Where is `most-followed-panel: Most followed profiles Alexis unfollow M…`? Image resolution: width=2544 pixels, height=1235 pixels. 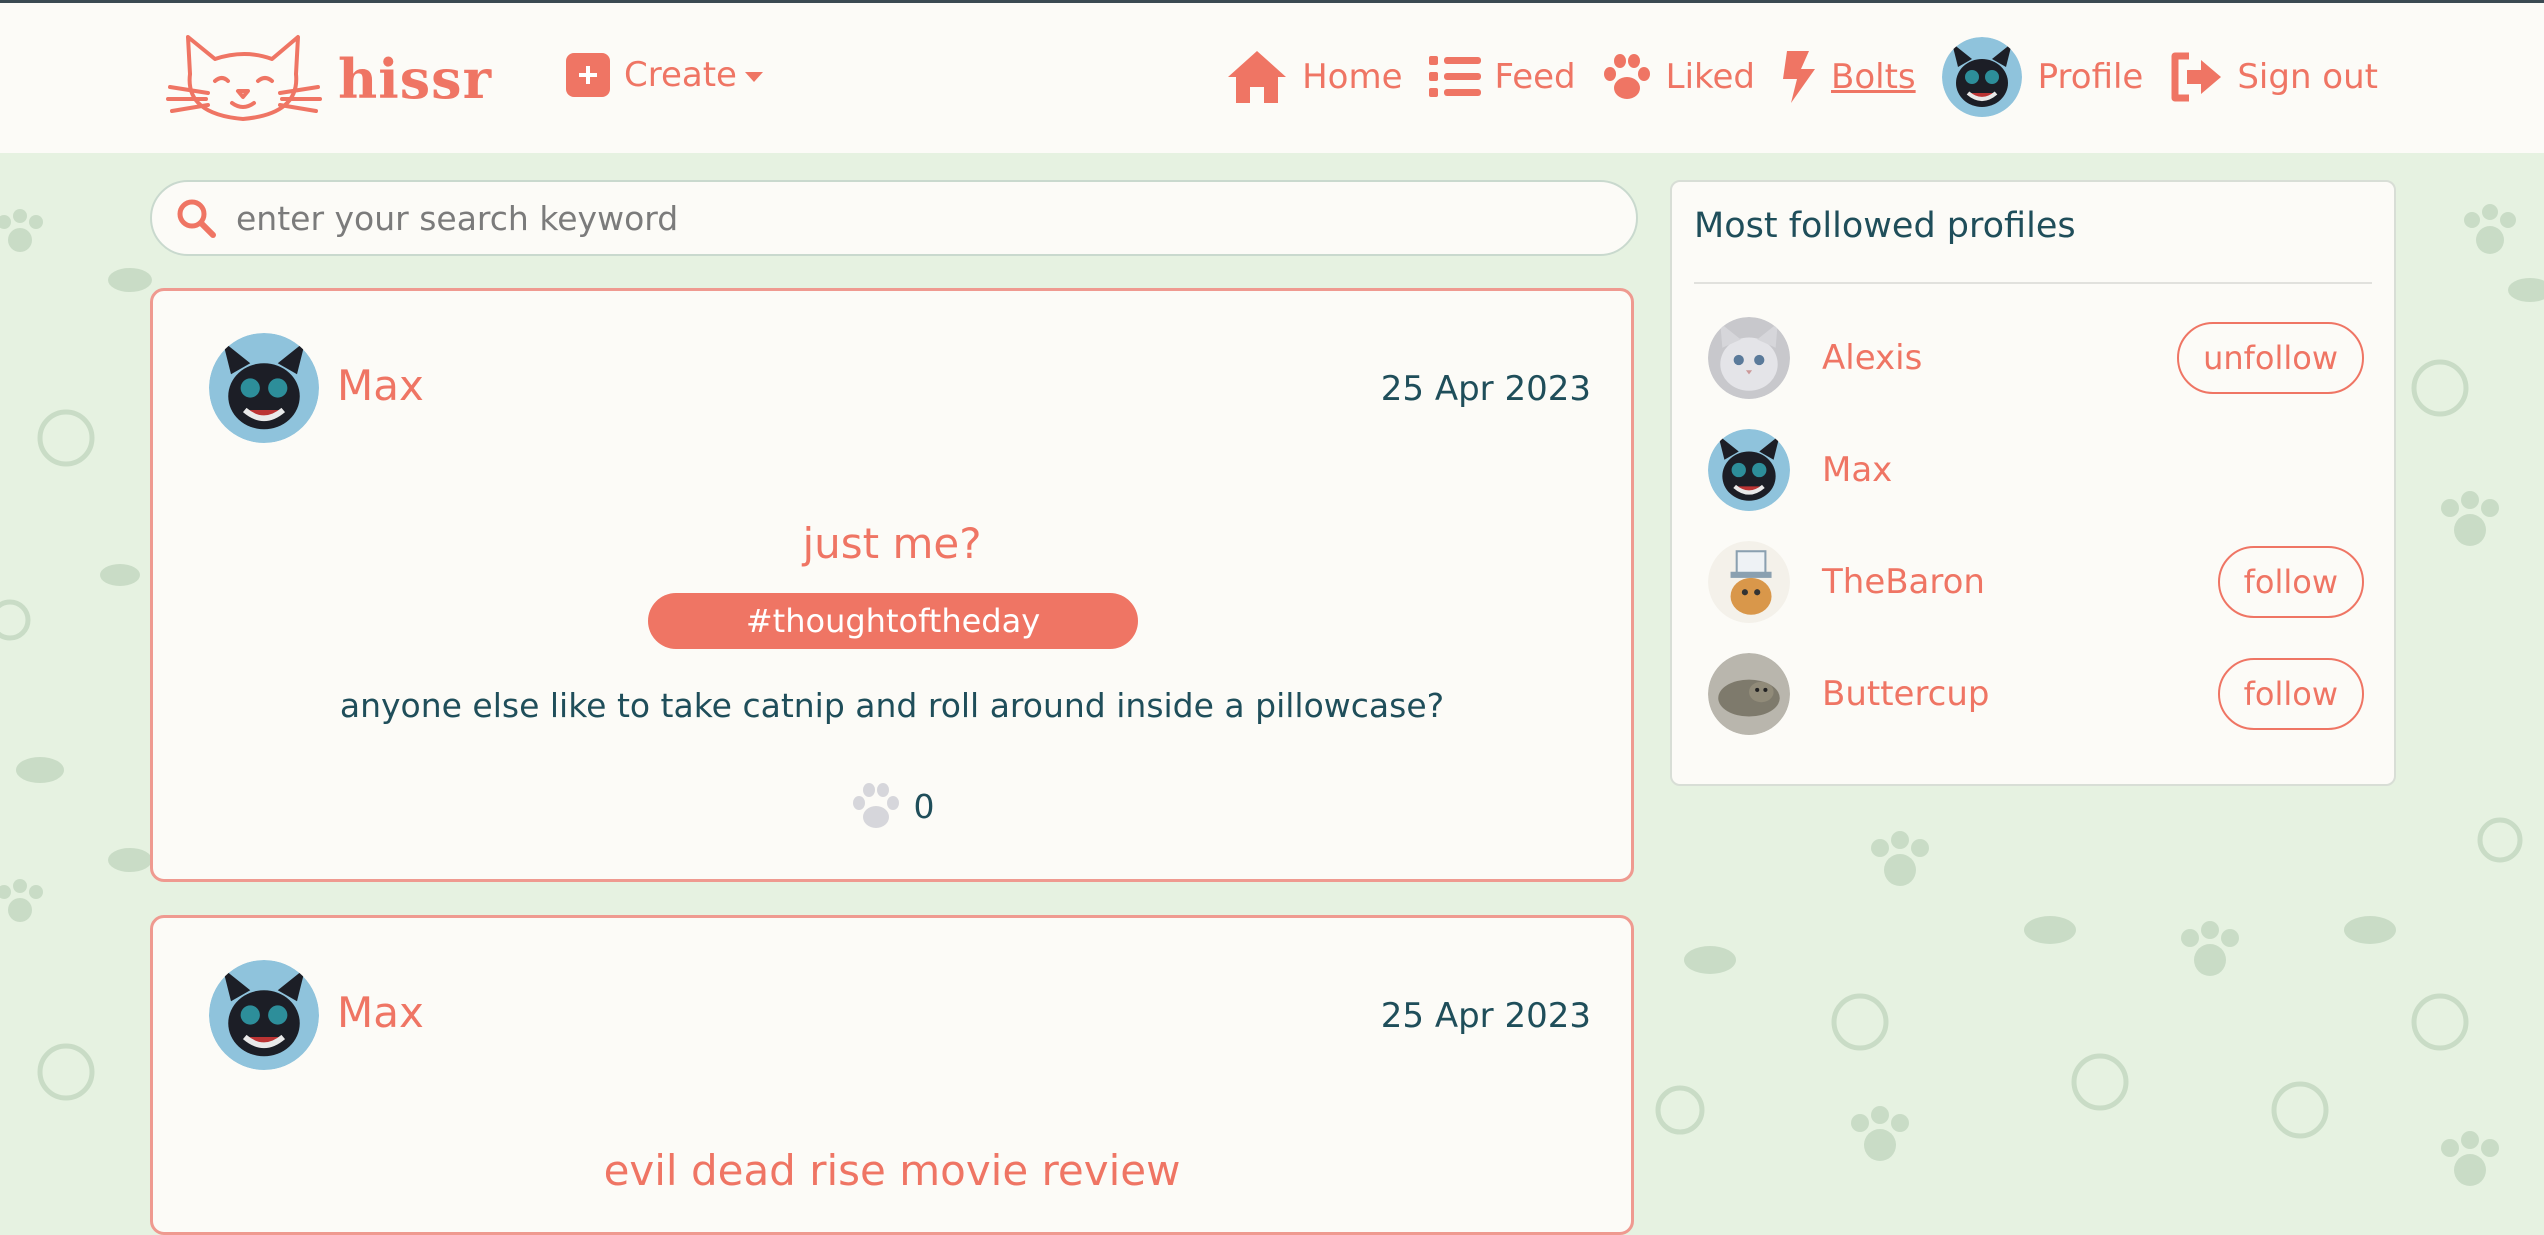 most-followed-panel: Most followed profiles Alexis unfollow M… is located at coordinates (2033, 483).